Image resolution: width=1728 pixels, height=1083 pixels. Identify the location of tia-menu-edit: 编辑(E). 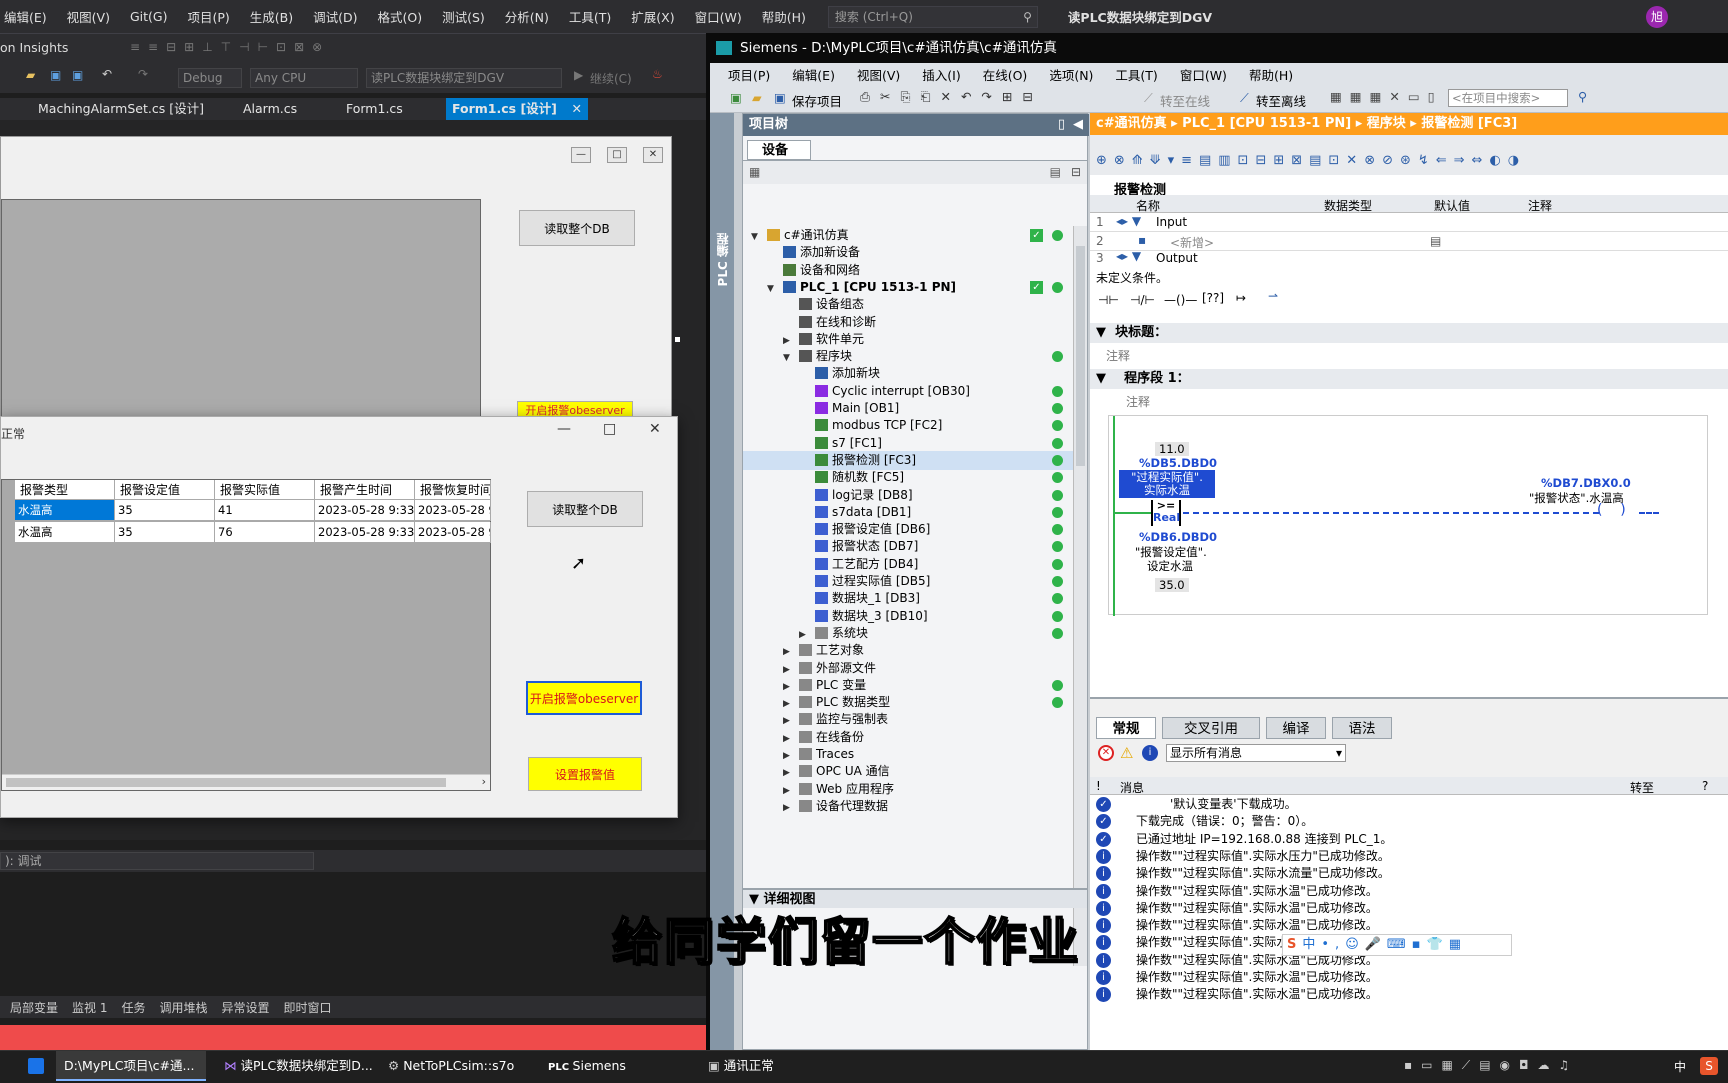
(813, 74).